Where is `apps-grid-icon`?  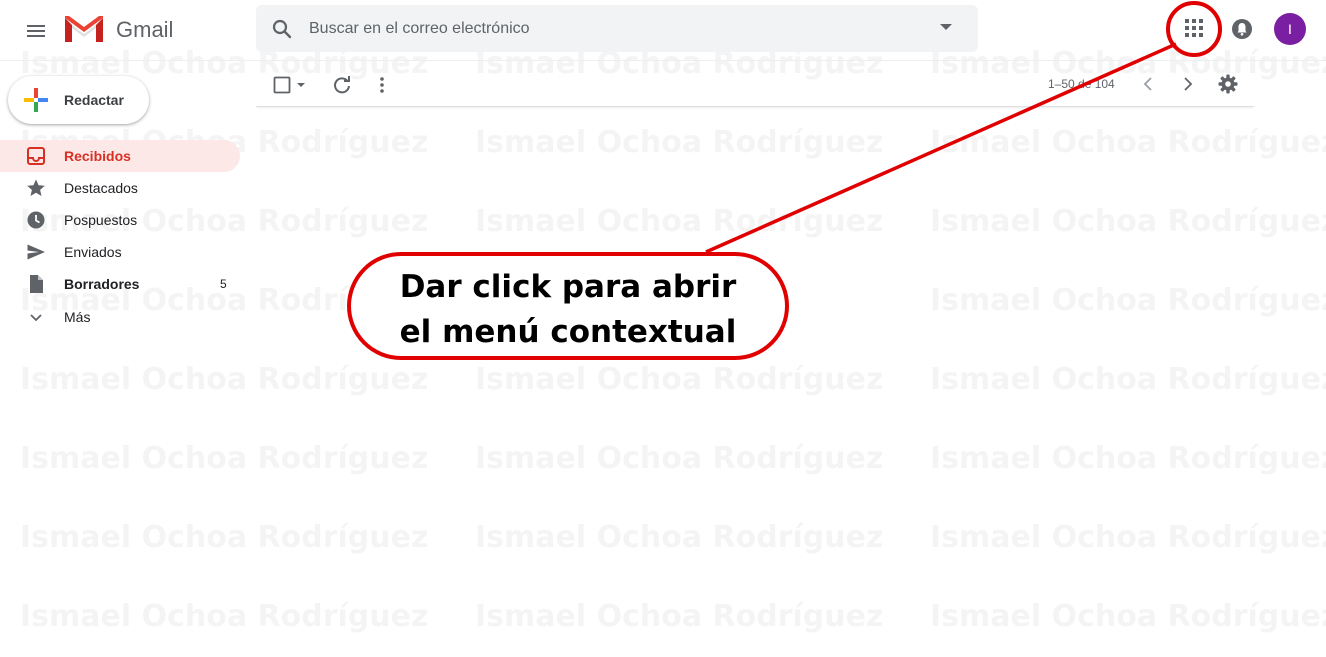 apps-grid-icon is located at coordinates (1194, 28).